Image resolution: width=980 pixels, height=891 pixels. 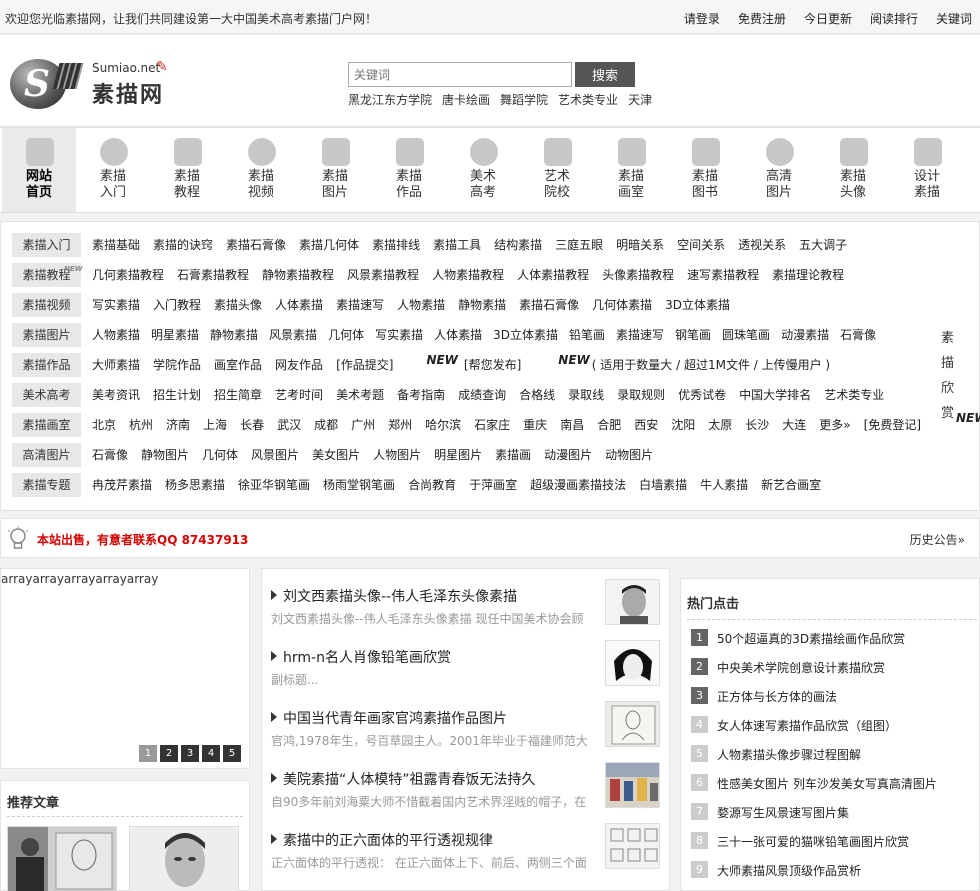 I want to click on category-link: 明暗关系, so click(x=640, y=245).